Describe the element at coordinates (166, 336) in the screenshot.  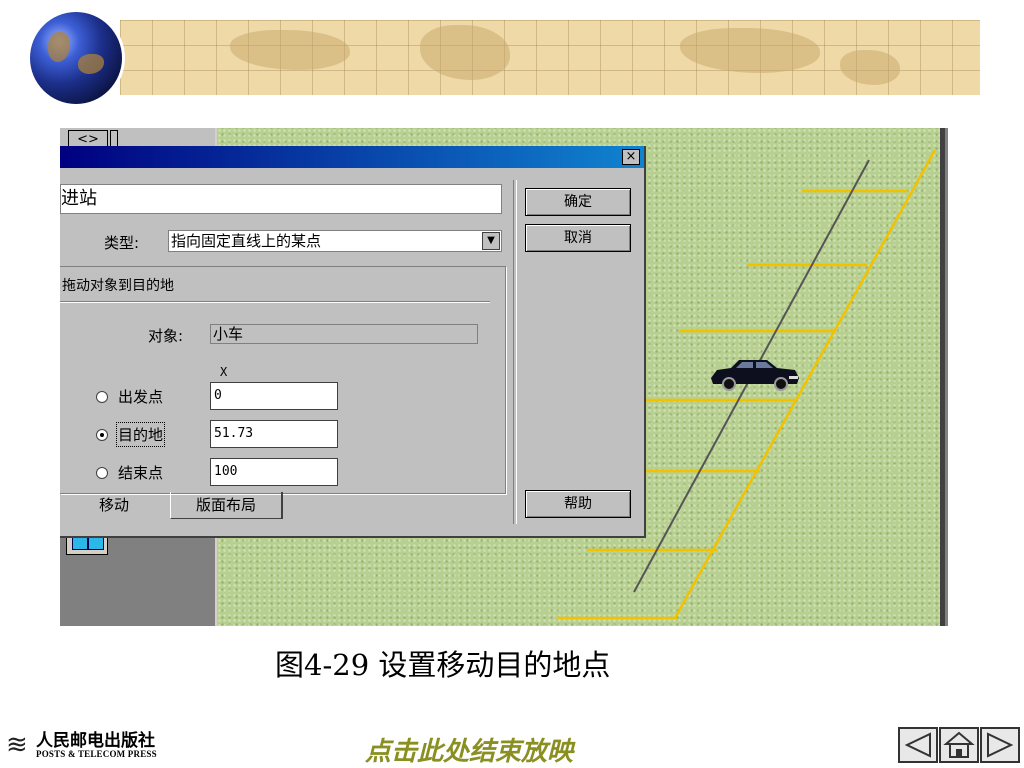
I see `object-label: 对象:` at that location.